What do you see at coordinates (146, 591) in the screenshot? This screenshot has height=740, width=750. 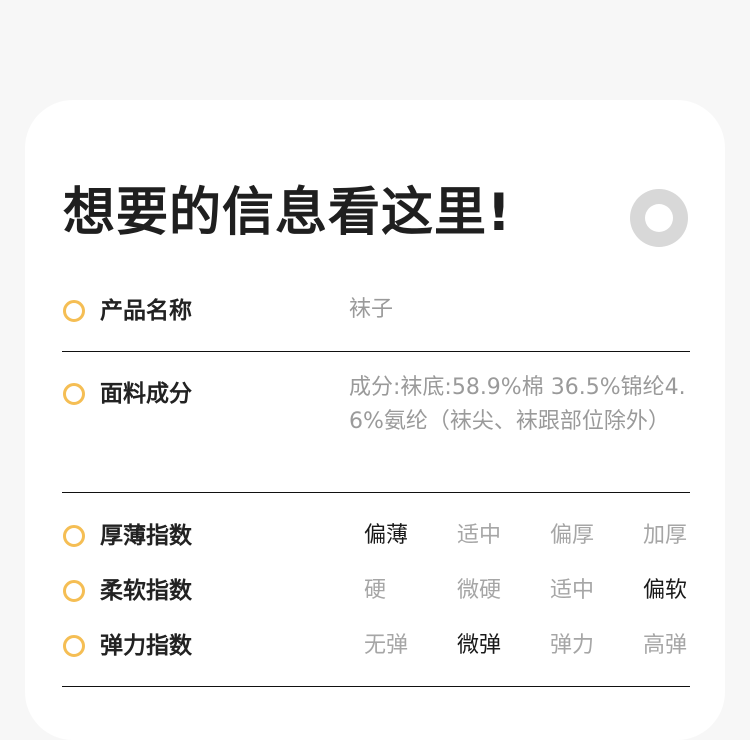 I see `softness-label: 柔软指数` at bounding box center [146, 591].